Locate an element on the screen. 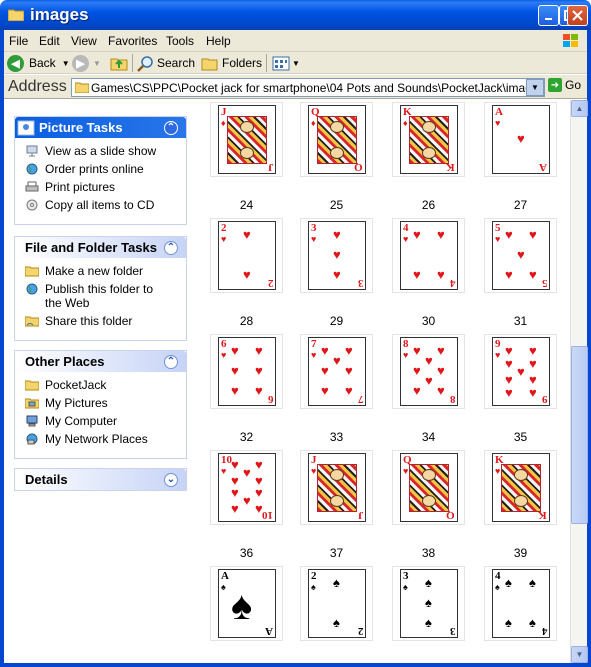  thumbnail-label: 31 is located at coordinates (520, 321).